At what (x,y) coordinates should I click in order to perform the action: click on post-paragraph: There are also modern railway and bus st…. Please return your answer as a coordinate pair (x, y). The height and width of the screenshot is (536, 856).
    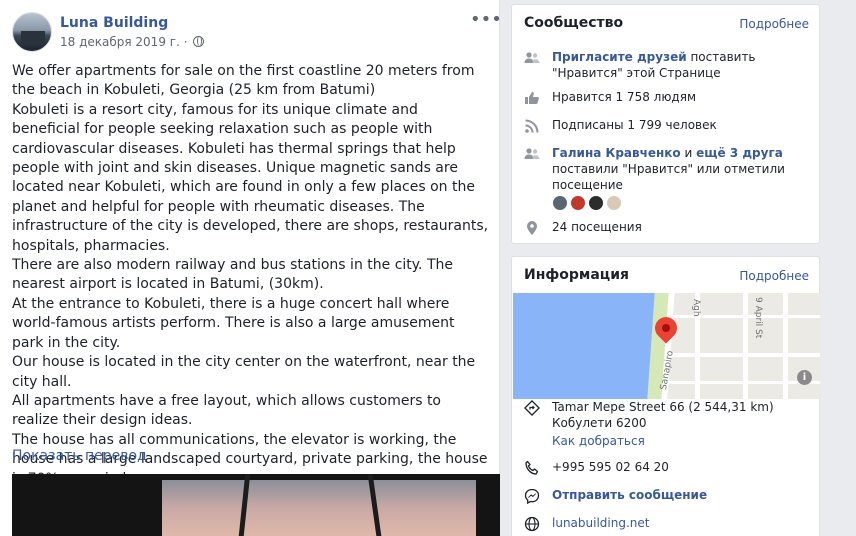
    Looking at the image, I should click on (232, 275).